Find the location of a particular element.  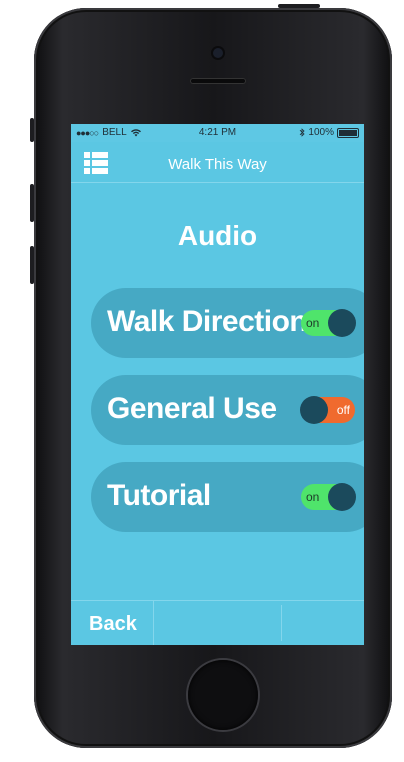

walk-direction-toggle: on is located at coordinates (328, 323).